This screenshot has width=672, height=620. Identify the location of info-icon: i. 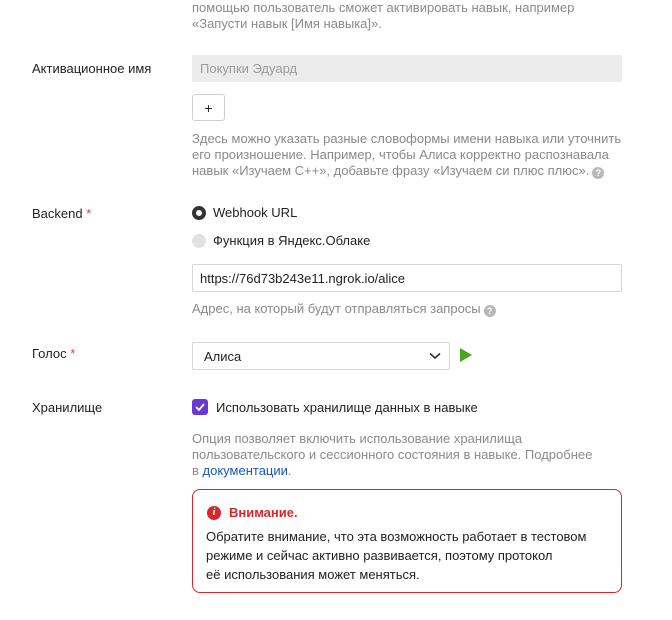
(214, 512).